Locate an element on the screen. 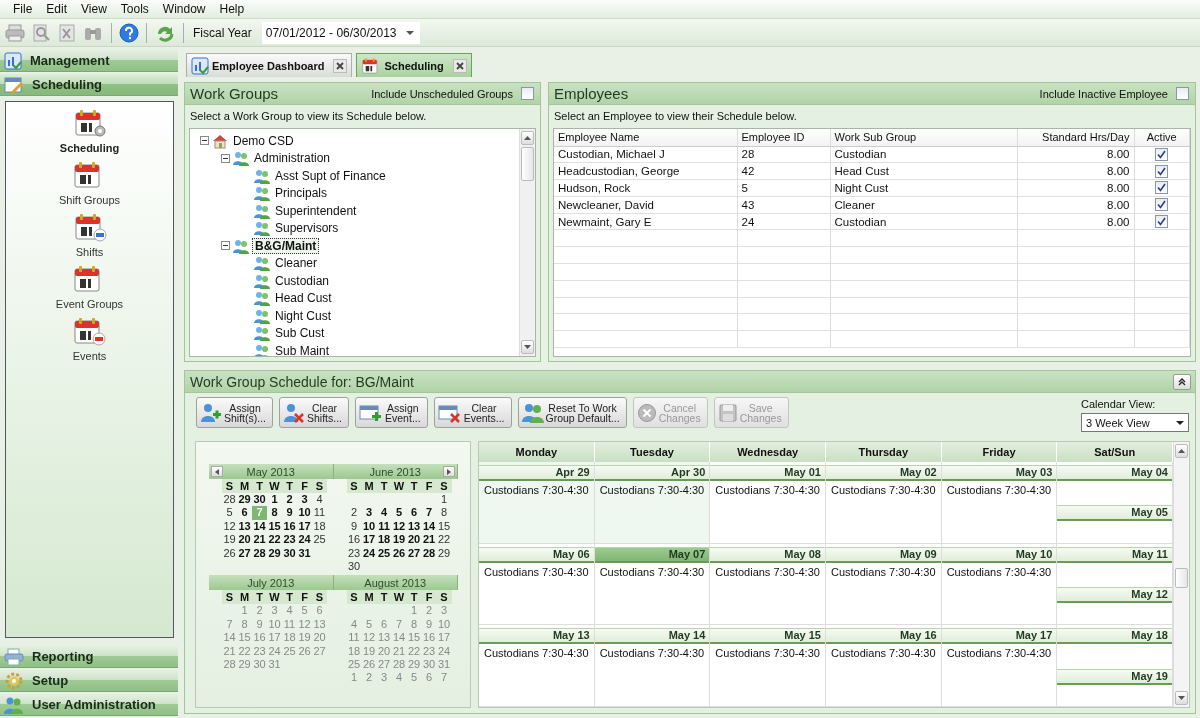 The height and width of the screenshot is (718, 1200). day-cell: May 04 is located at coordinates (1114, 482).